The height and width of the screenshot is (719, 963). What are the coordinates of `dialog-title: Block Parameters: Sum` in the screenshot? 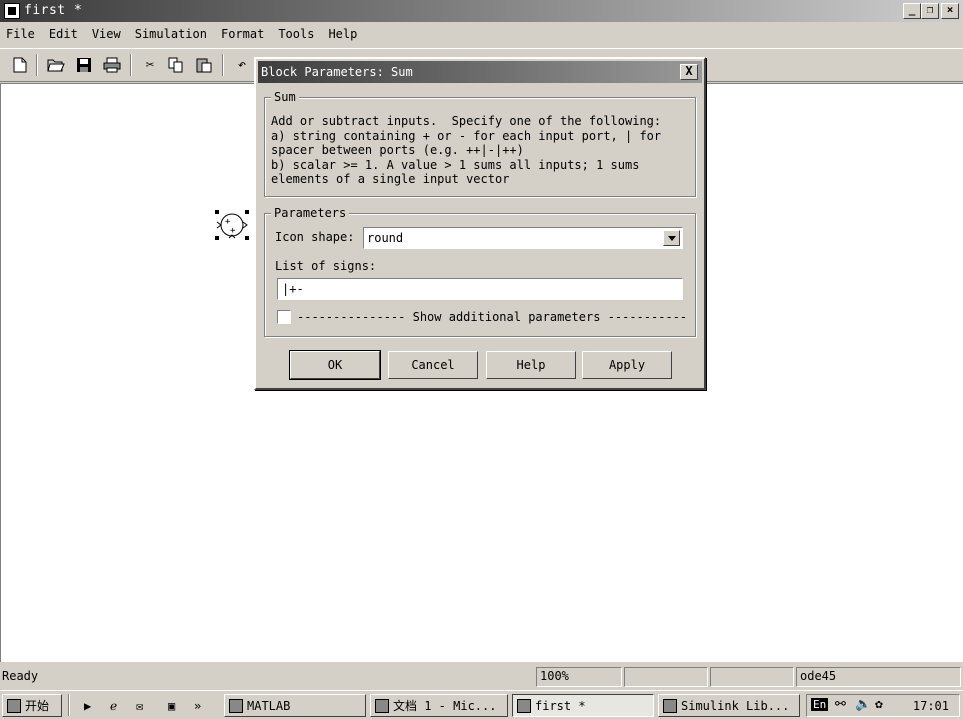 It's located at (337, 72).